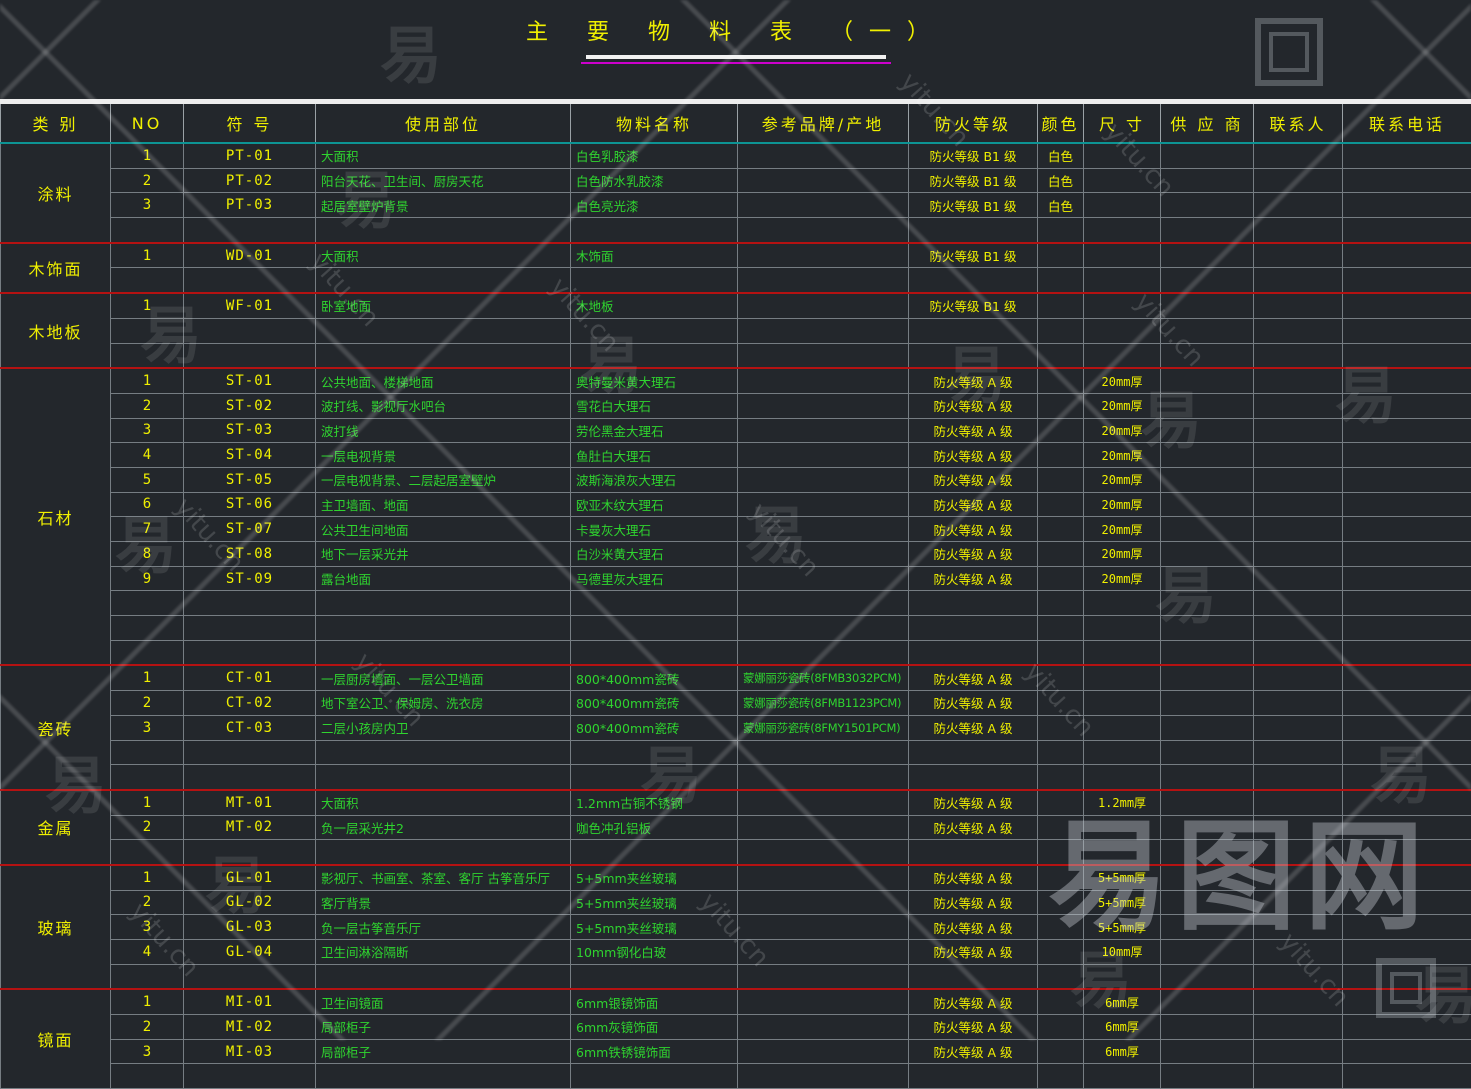 The image size is (1471, 1089). What do you see at coordinates (443, 380) in the screenshot?
I see `cell-location: 公共地面、楼梯地面` at bounding box center [443, 380].